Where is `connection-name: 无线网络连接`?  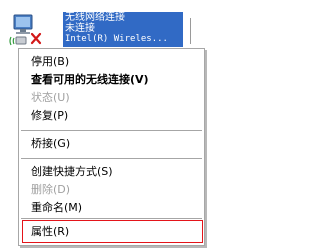 connection-name: 无线网络连接 is located at coordinates (95, 17).